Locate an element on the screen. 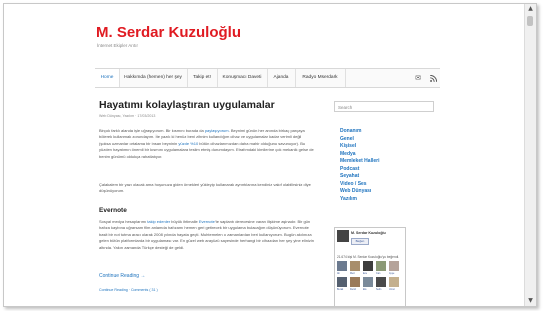 The height and width of the screenshot is (311, 545). scrollbar-thumb is located at coordinates (530, 21).